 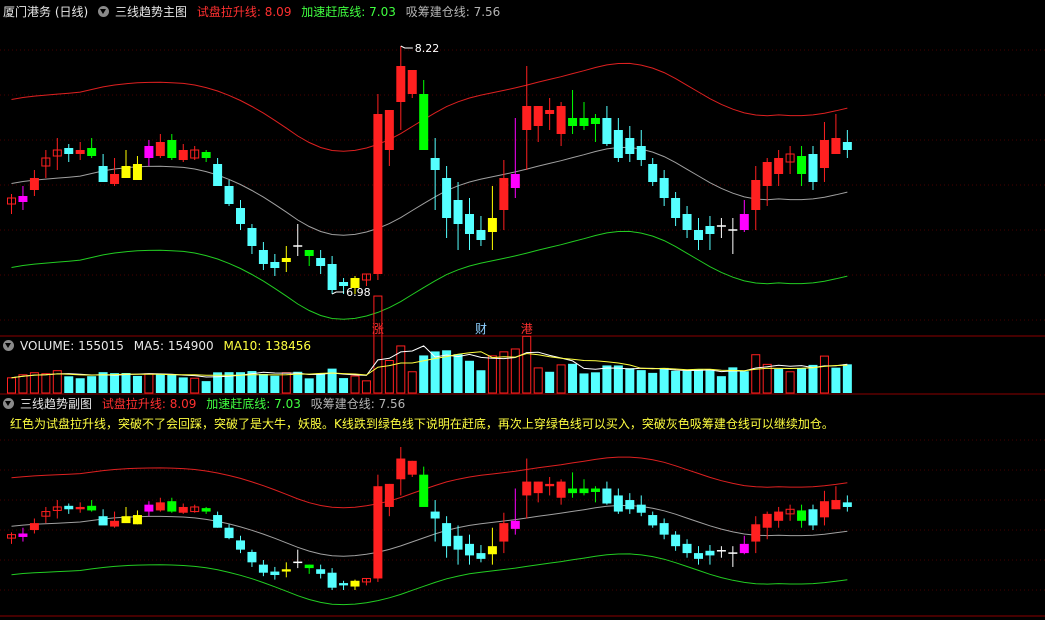 What do you see at coordinates (8, 345) in the screenshot?
I see `volume-dropdown-icon` at bounding box center [8, 345].